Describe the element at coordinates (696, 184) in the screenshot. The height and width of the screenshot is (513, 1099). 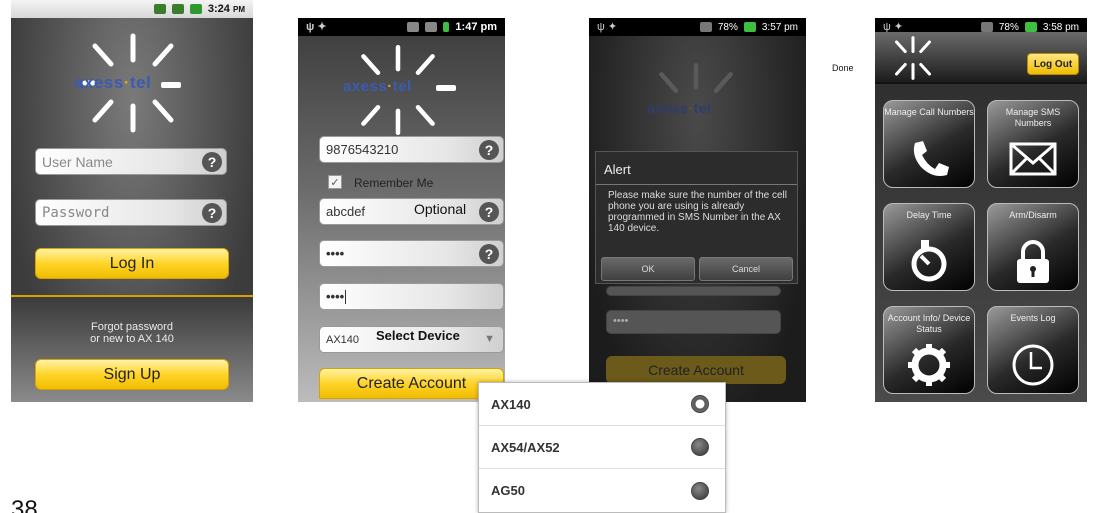
I see `divider` at that location.